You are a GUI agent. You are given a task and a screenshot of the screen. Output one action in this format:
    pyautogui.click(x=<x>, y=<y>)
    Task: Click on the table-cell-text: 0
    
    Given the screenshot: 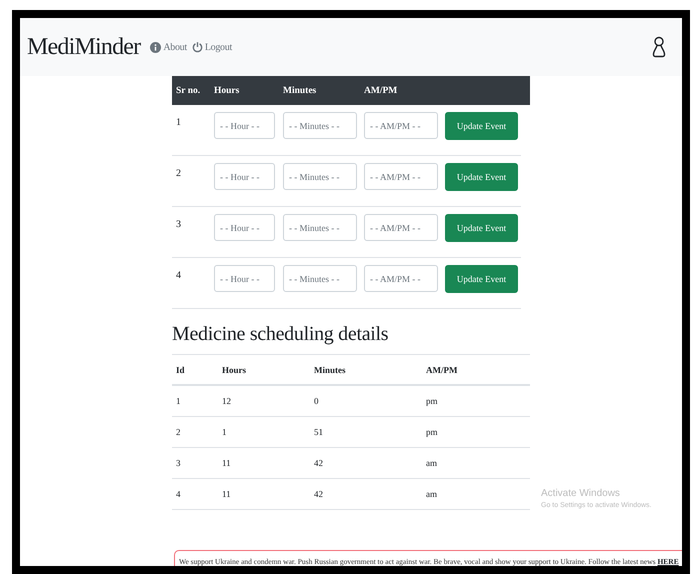 What is the action you would take?
    pyautogui.click(x=317, y=401)
    